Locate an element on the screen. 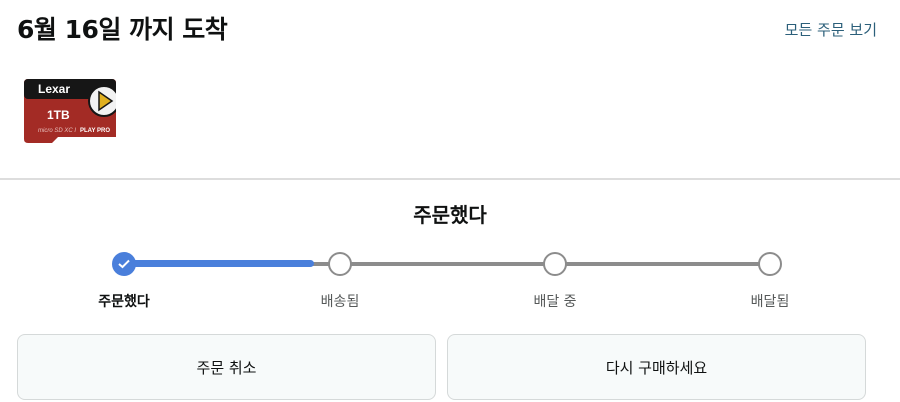 The image size is (900, 402). step-node-ordered is located at coordinates (124, 264).